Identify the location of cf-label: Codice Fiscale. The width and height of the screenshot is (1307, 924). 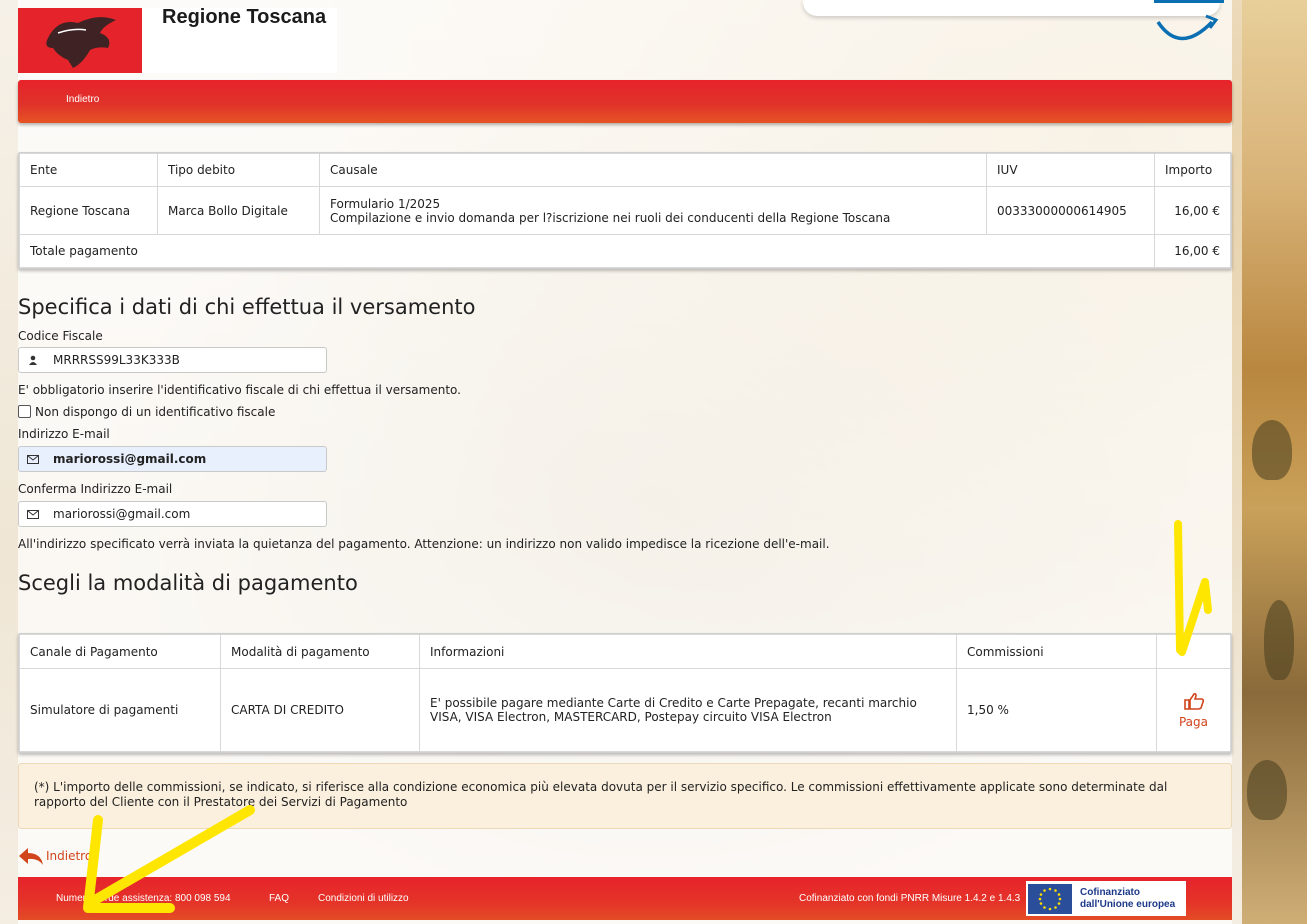
(60, 336).